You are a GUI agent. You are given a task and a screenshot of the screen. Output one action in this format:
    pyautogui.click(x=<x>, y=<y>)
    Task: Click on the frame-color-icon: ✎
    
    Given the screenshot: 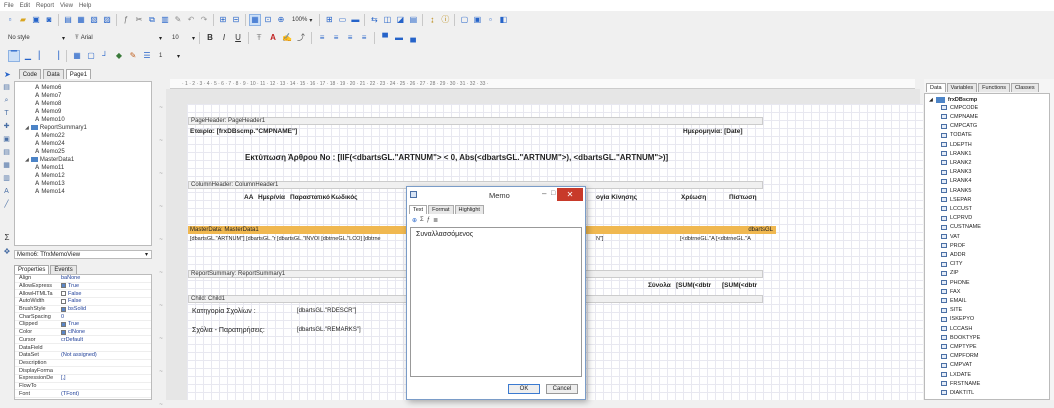 What is the action you would take?
    pyautogui.click(x=133, y=56)
    